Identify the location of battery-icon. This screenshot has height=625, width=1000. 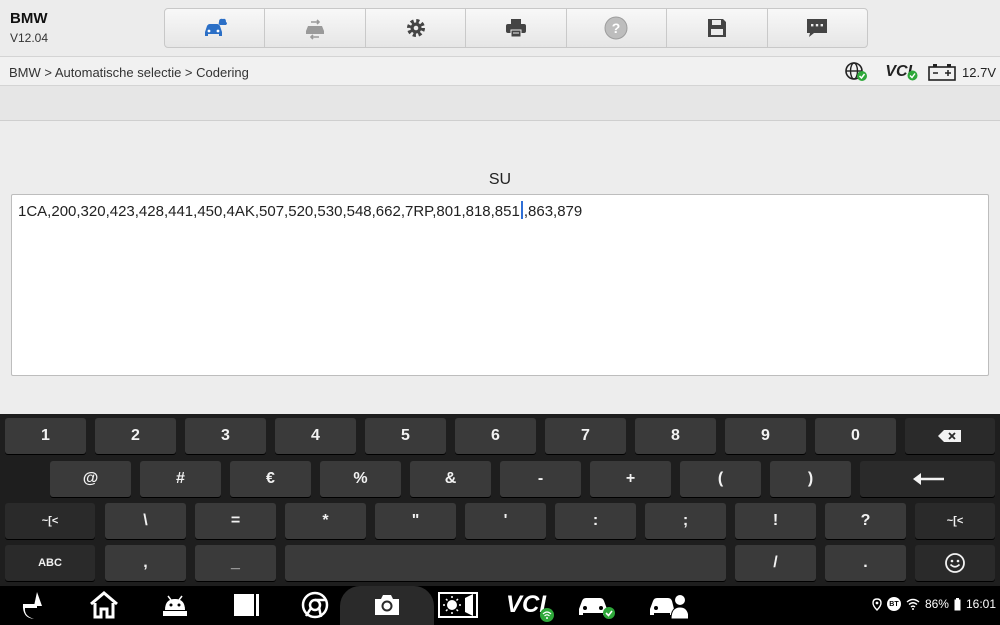
(942, 72).